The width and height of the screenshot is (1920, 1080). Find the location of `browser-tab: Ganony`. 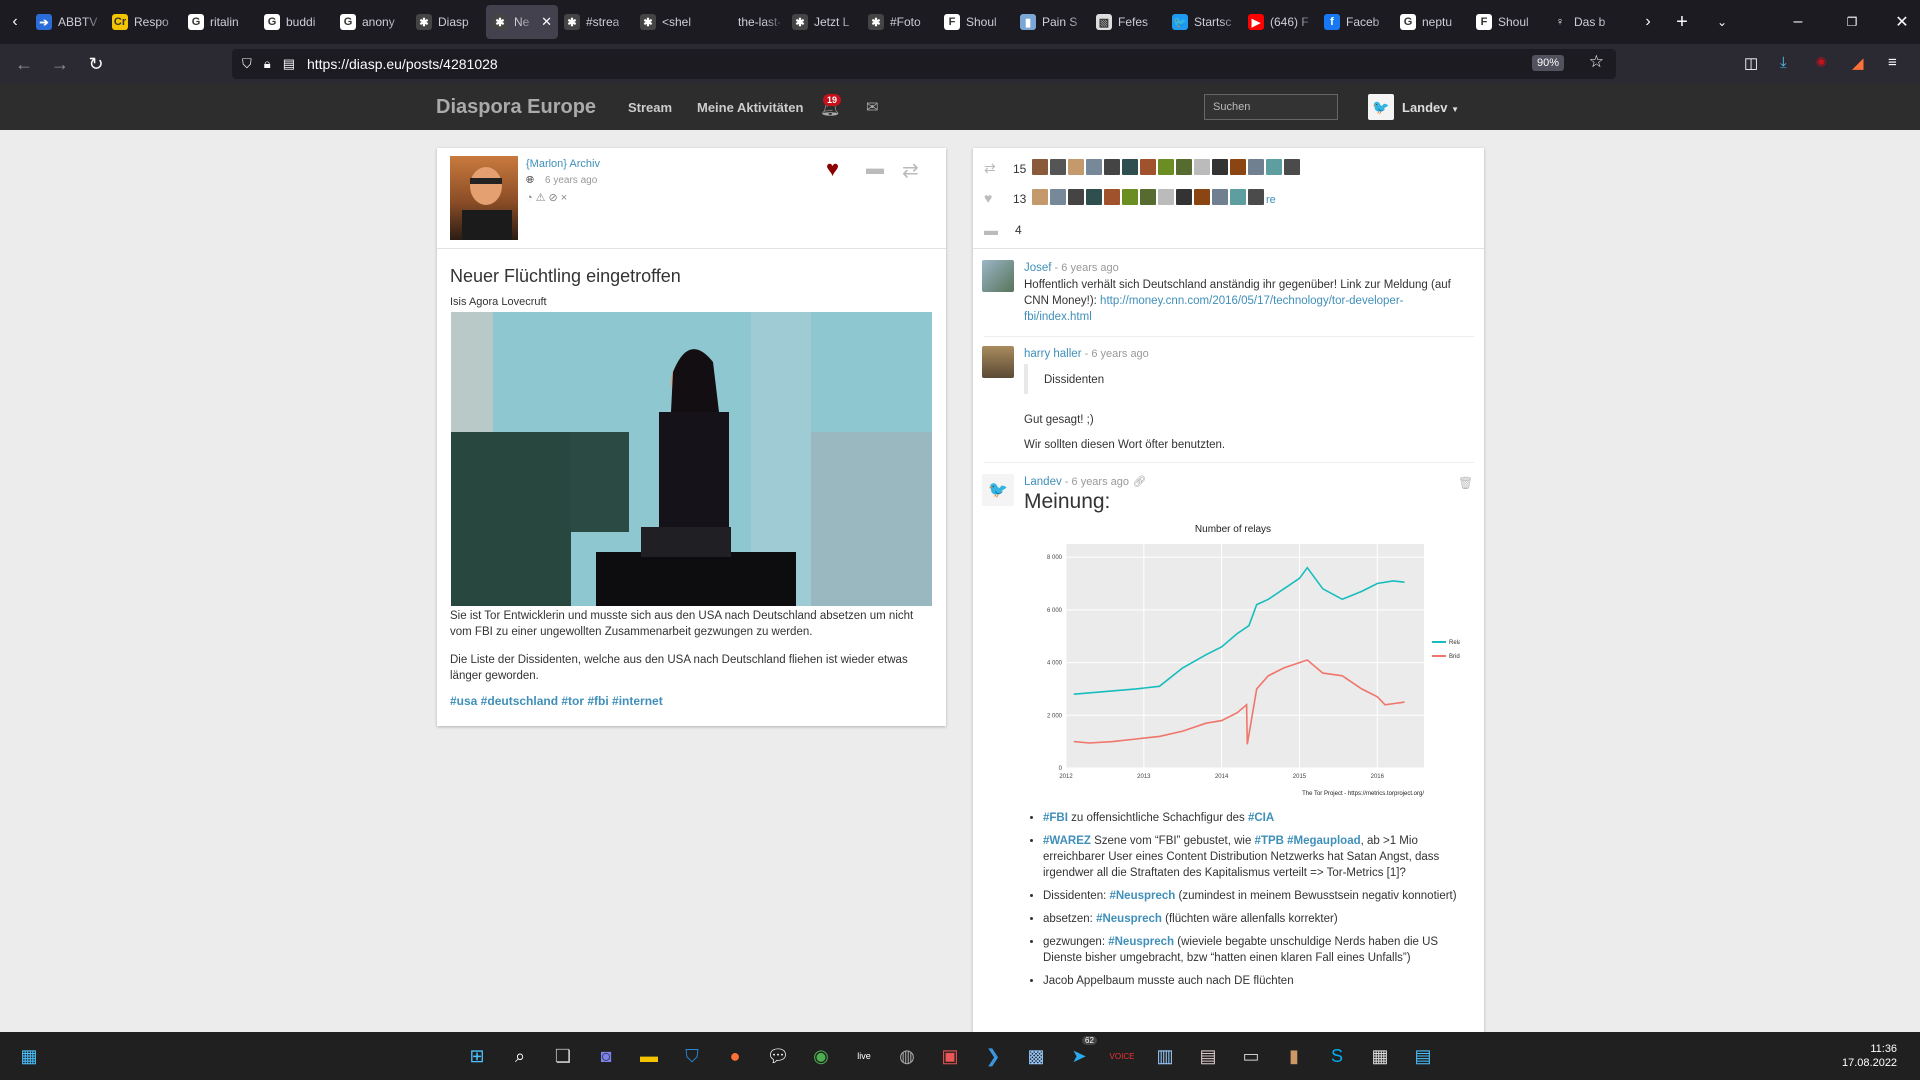

browser-tab: Ganony is located at coordinates (372, 22).